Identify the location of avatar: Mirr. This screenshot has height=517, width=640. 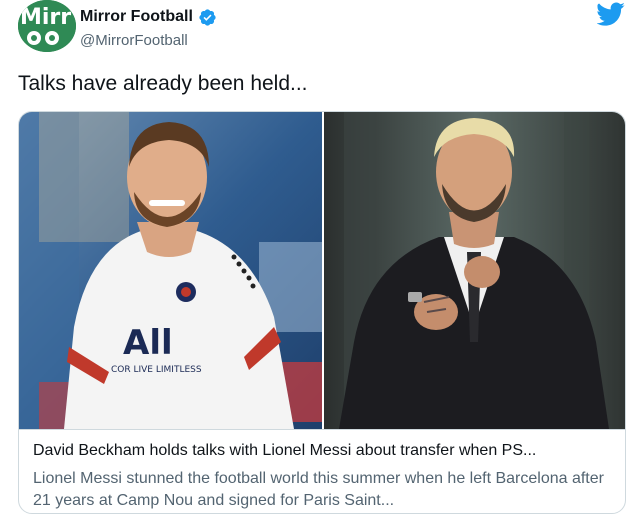
(47, 26).